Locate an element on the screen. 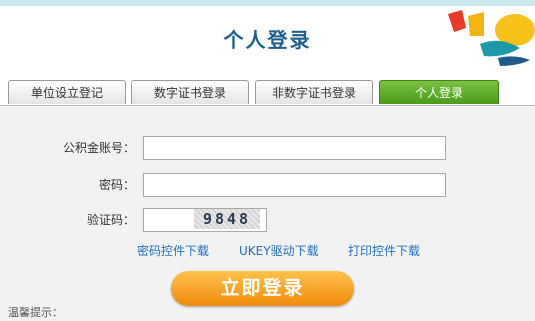 The image size is (535, 321). tab-digital-certificate-login: 数字证书登录 is located at coordinates (190, 92).